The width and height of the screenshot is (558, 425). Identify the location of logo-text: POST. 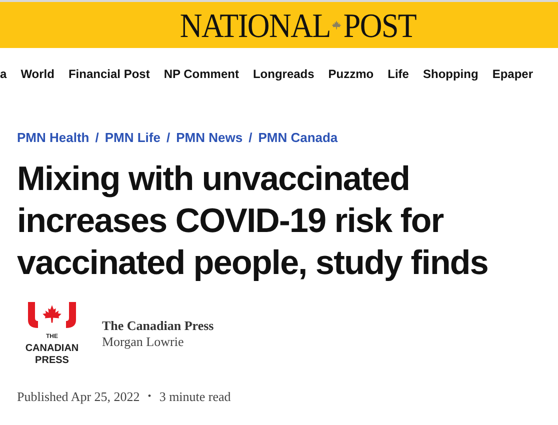
(379, 25).